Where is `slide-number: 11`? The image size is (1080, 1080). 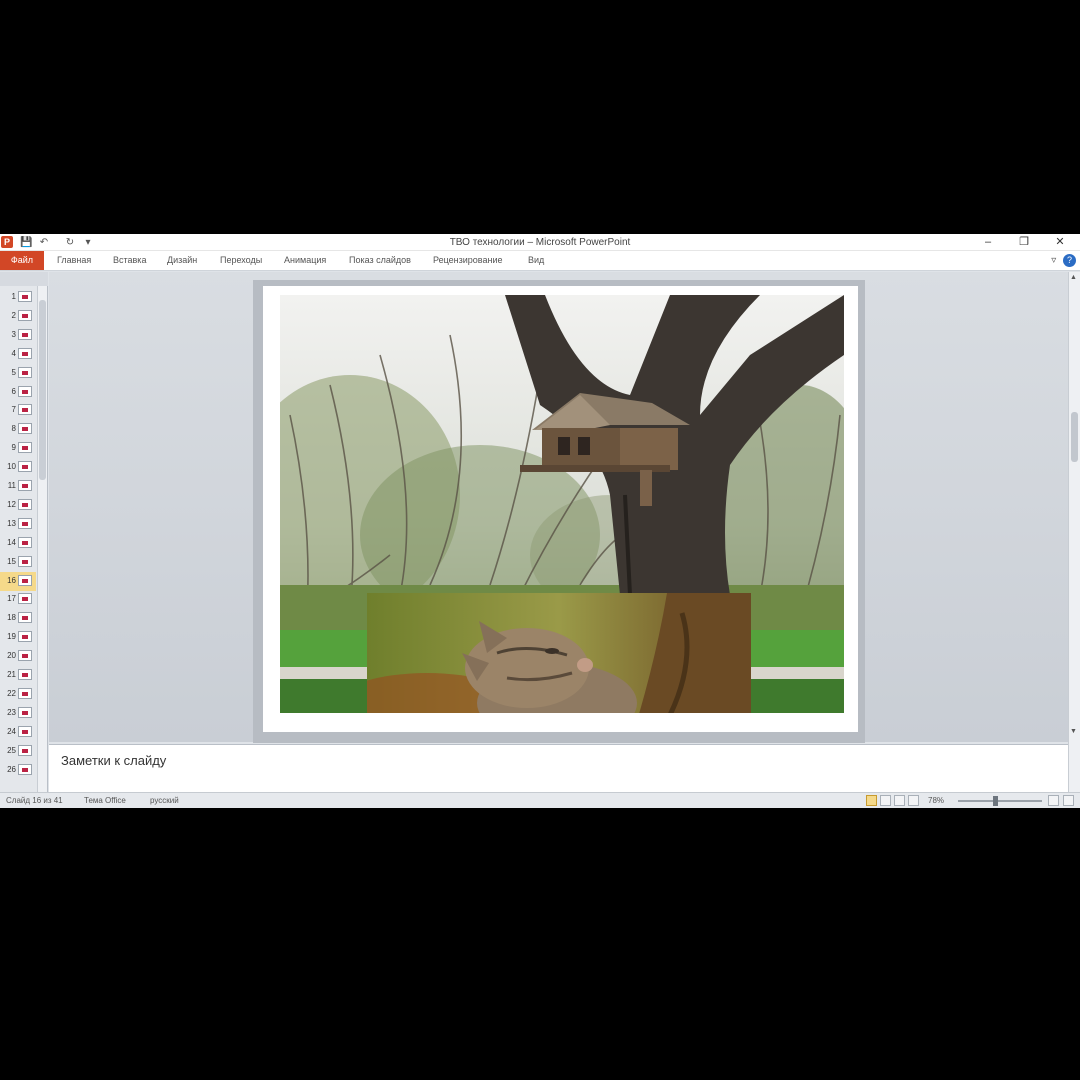
slide-number: 11 is located at coordinates (11, 485).